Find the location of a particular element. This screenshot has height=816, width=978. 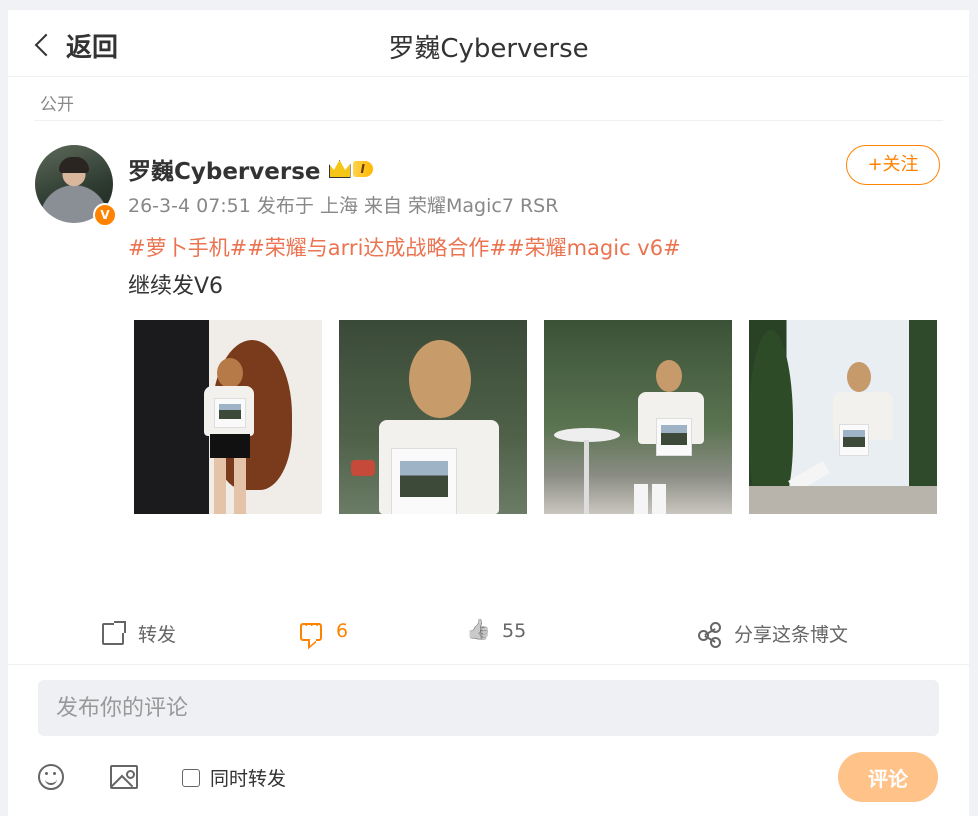

topic-link: #荣耀magic v6# is located at coordinates (594, 248).